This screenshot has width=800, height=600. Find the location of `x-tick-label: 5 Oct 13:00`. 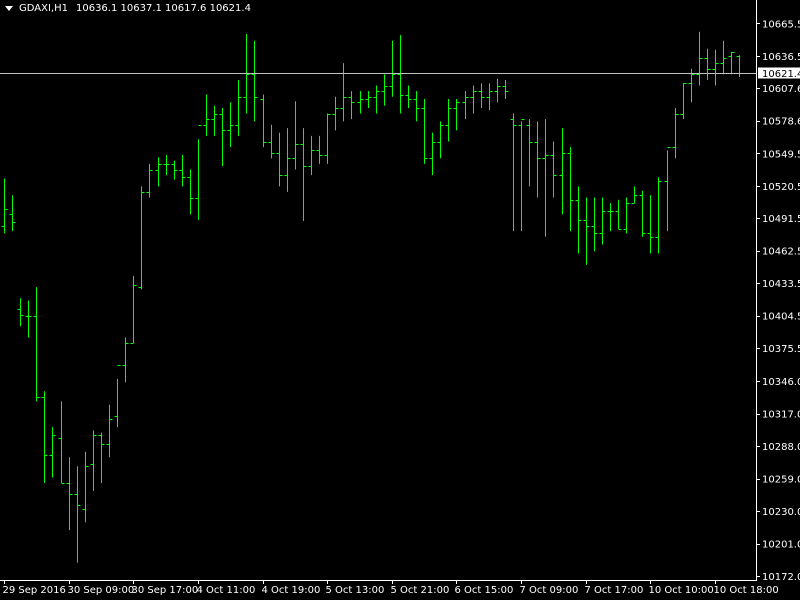

x-tick-label: 5 Oct 13:00 is located at coordinates (355, 590).